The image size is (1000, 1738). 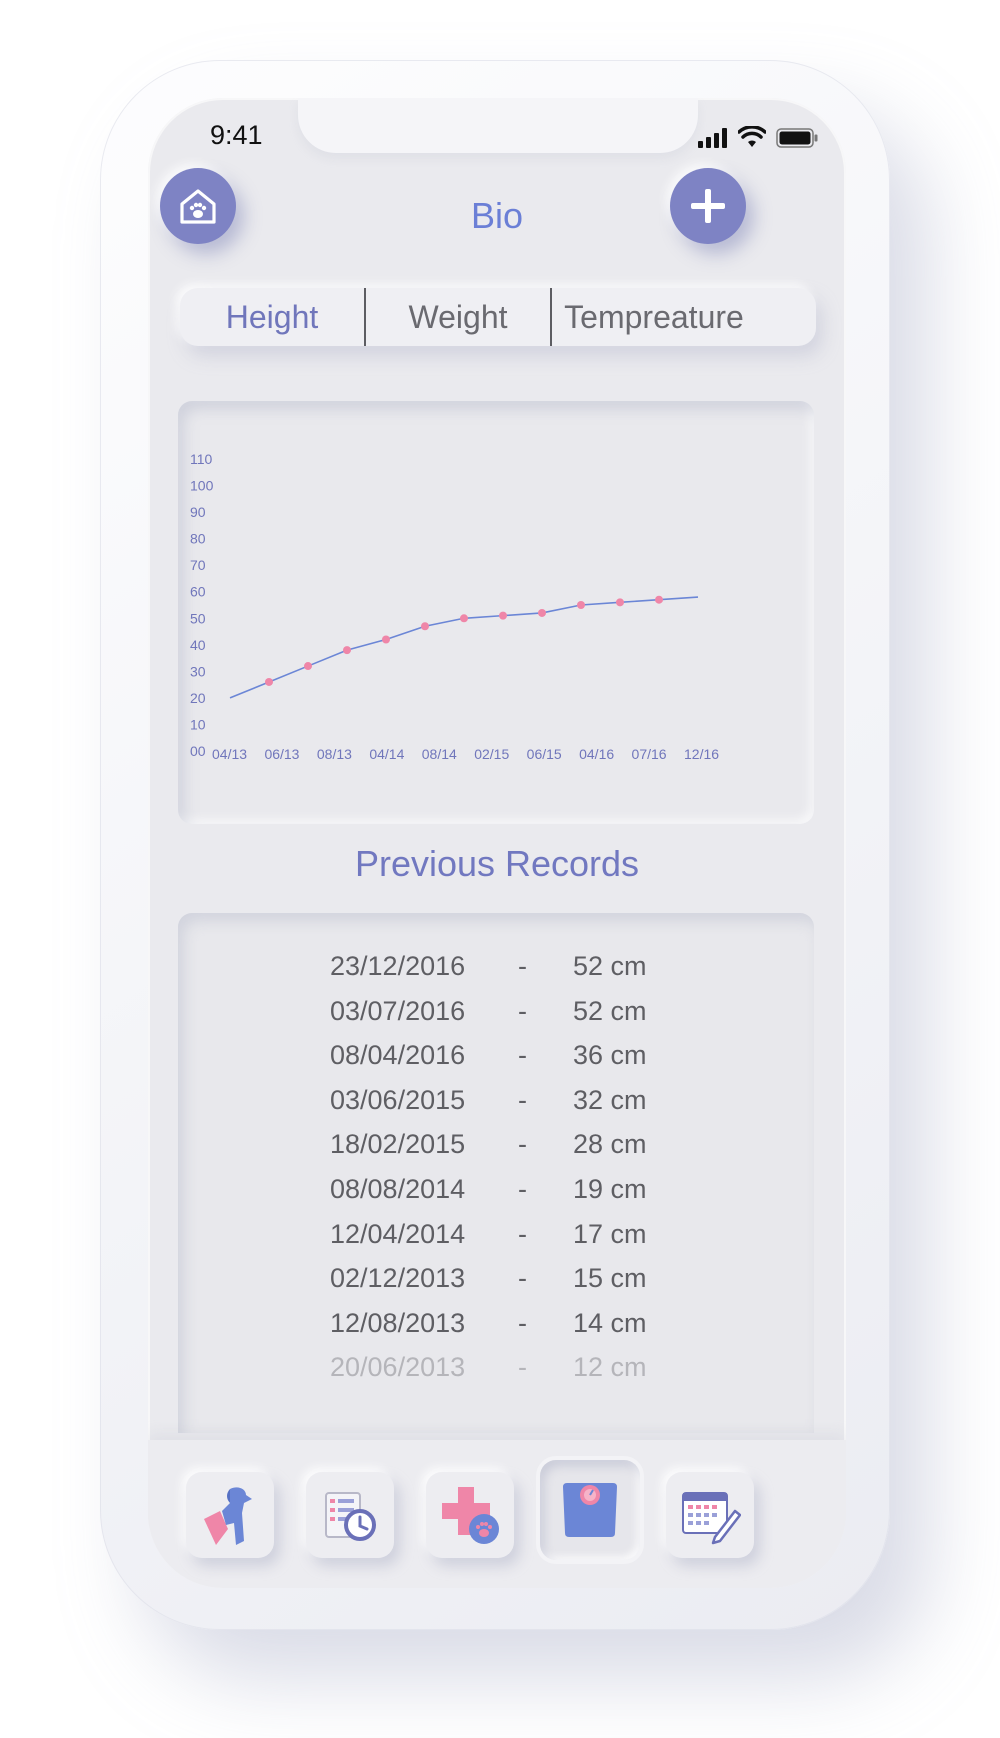 I want to click on x-tick-label: 04/13, so click(x=229, y=754).